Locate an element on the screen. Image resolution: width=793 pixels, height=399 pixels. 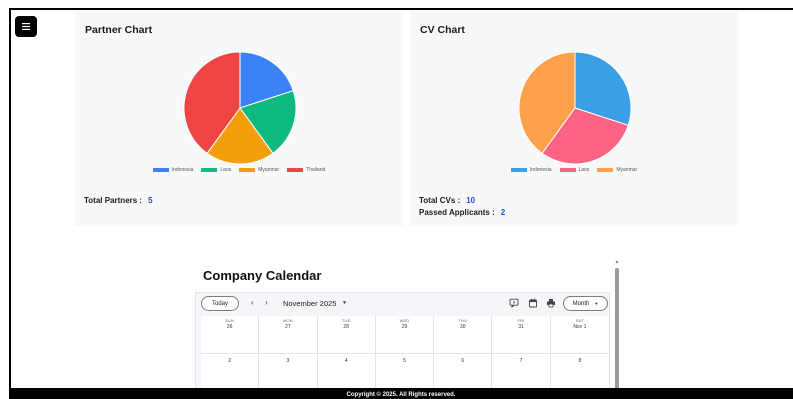
day-number: 2 is located at coordinates (230, 361).